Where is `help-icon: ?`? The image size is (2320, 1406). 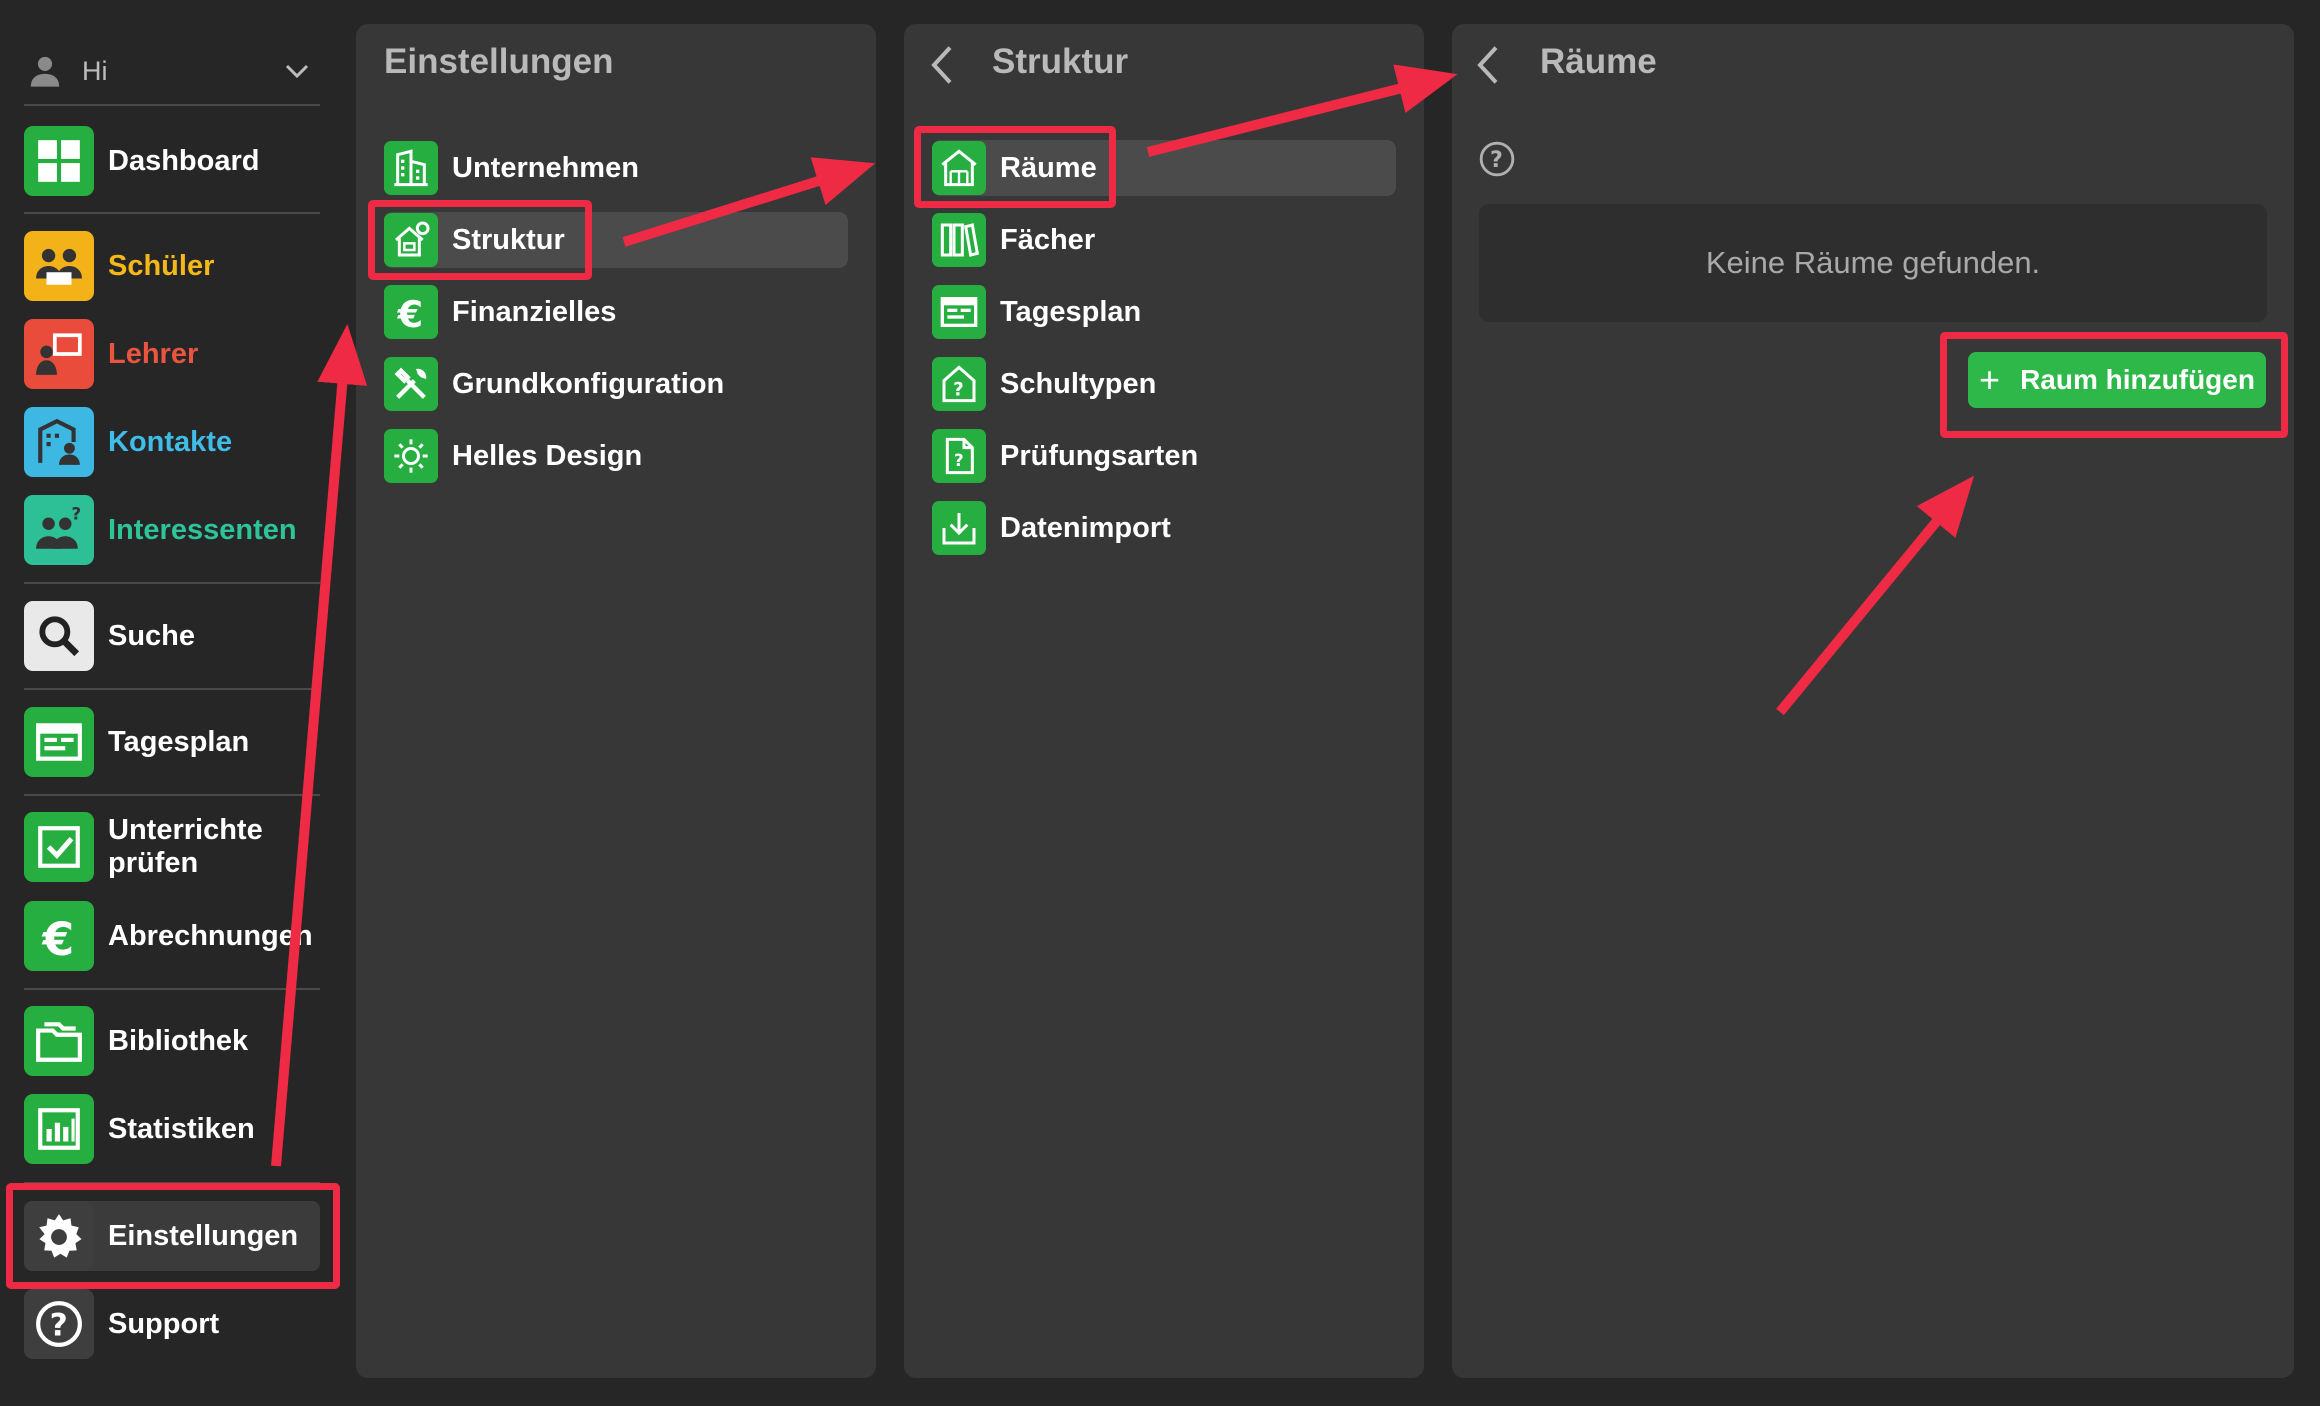
help-icon: ? is located at coordinates (1497, 159).